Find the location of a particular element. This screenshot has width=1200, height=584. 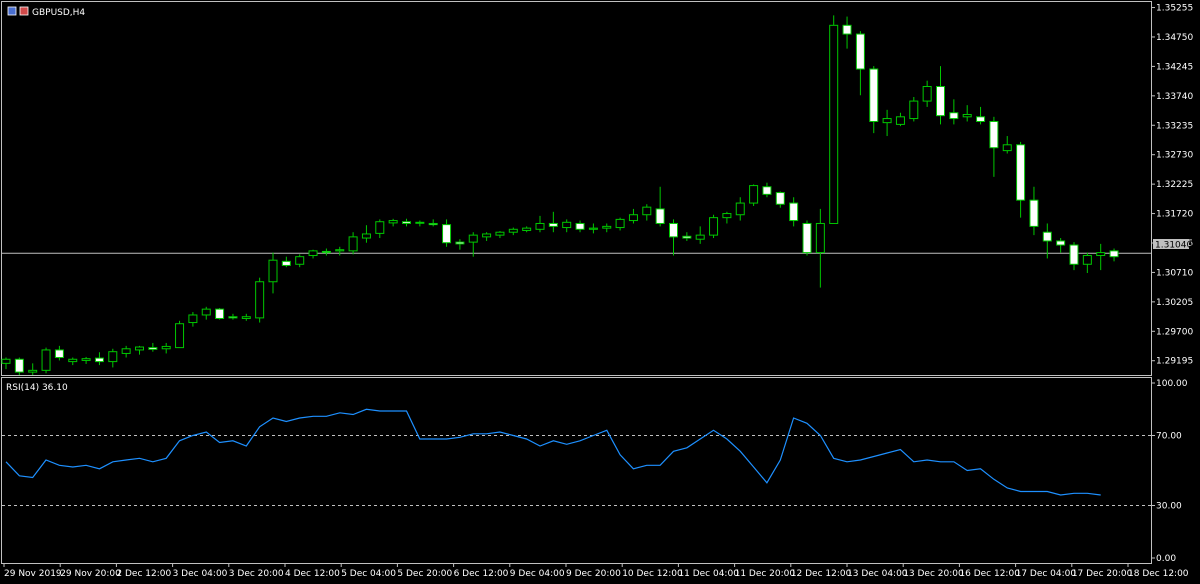

time-tick-label: 17 Dec 04:00 is located at coordinates (1046, 574).